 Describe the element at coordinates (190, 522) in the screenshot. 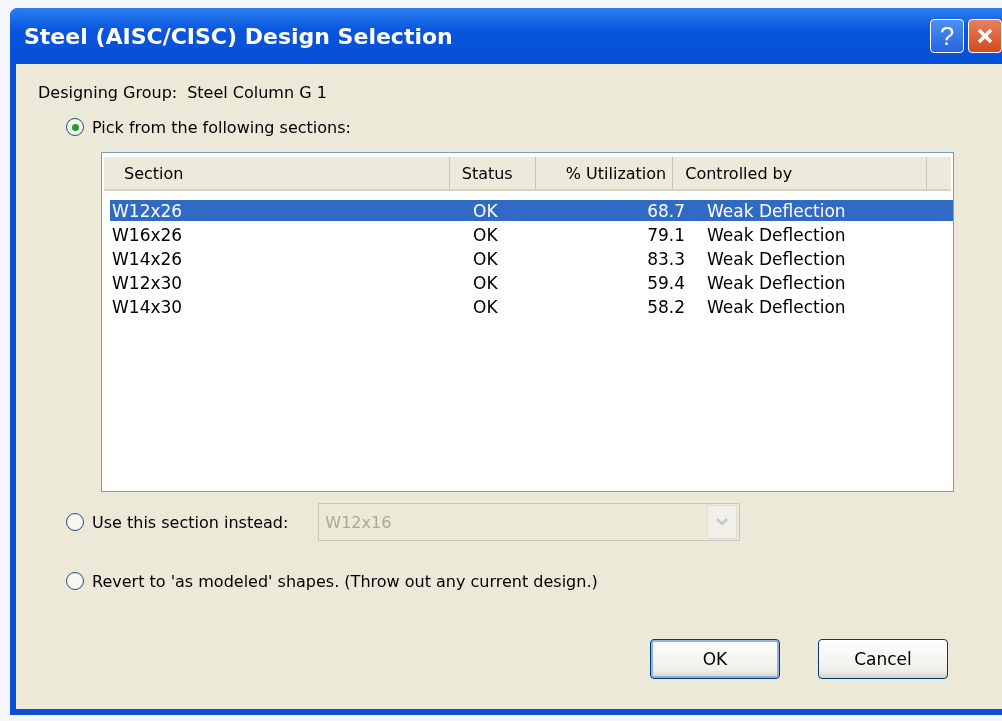

I see `option-label: Use this section instead:` at that location.